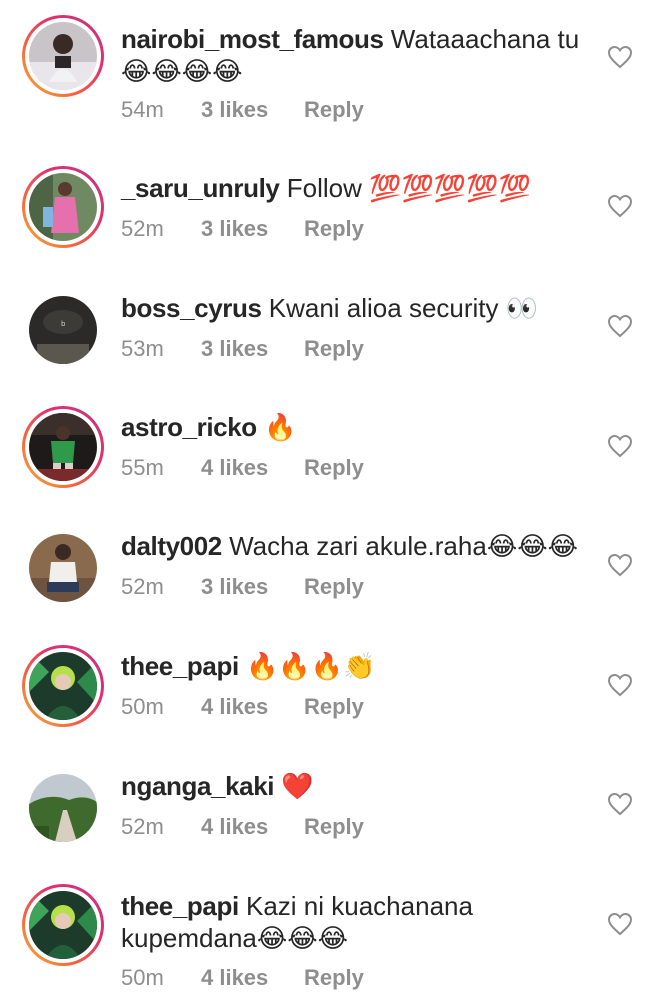  I want to click on man-green-shirt-avatar, so click(63, 447).